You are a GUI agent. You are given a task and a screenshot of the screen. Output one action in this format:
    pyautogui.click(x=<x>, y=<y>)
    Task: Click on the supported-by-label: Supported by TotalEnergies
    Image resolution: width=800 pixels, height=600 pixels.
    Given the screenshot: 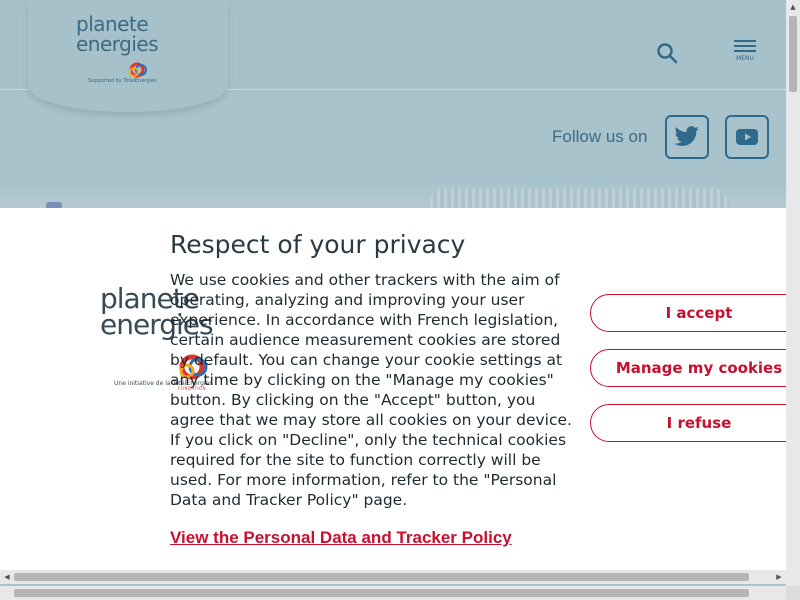 What is the action you would take?
    pyautogui.click(x=122, y=81)
    